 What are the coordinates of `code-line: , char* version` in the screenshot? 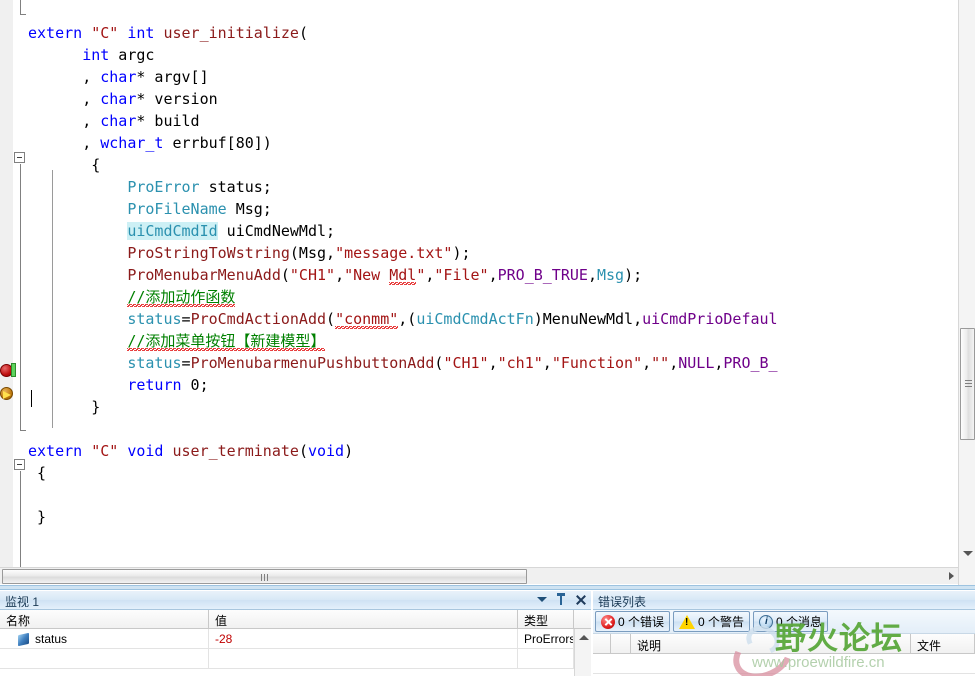 It's located at (403, 99).